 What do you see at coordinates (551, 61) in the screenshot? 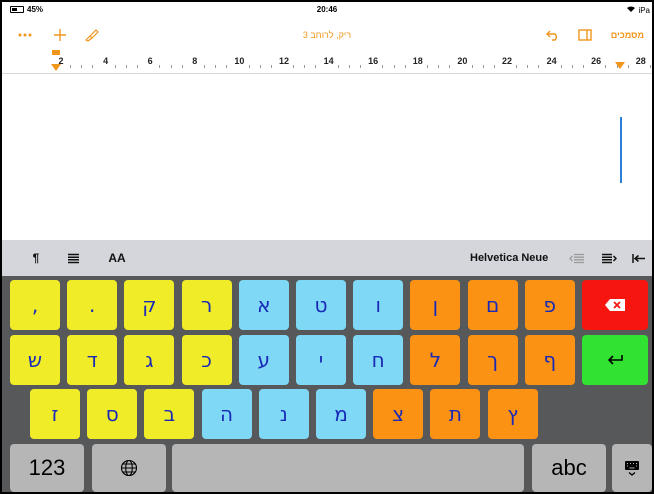
I see `ruler-number: 24` at bounding box center [551, 61].